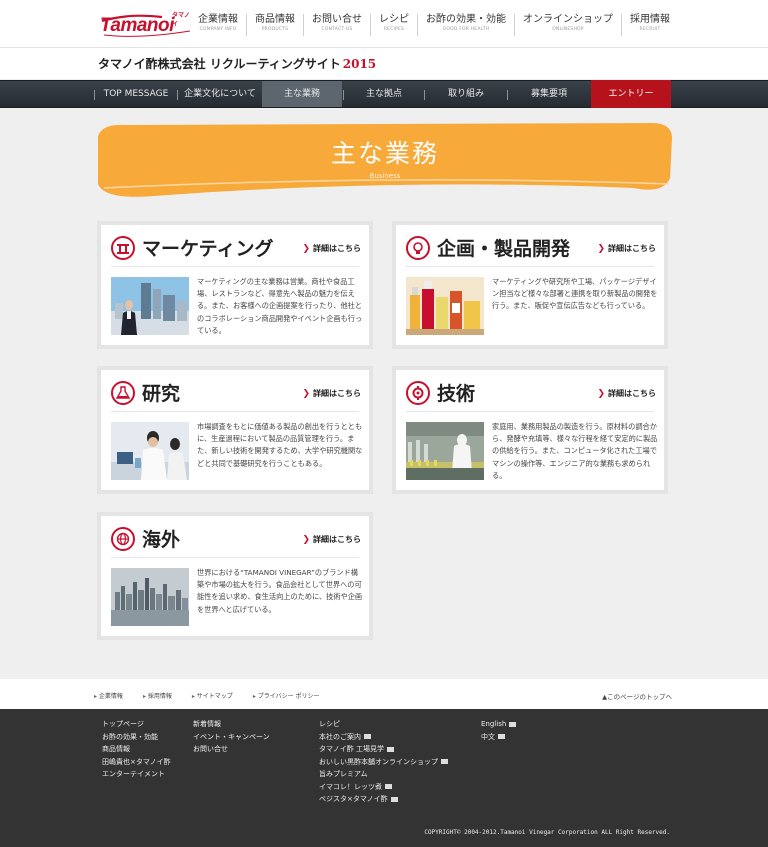 This screenshot has height=847, width=768. What do you see at coordinates (286, 695) in the screenshot?
I see `footer-link-privacy: プライバシー ポリシー` at bounding box center [286, 695].